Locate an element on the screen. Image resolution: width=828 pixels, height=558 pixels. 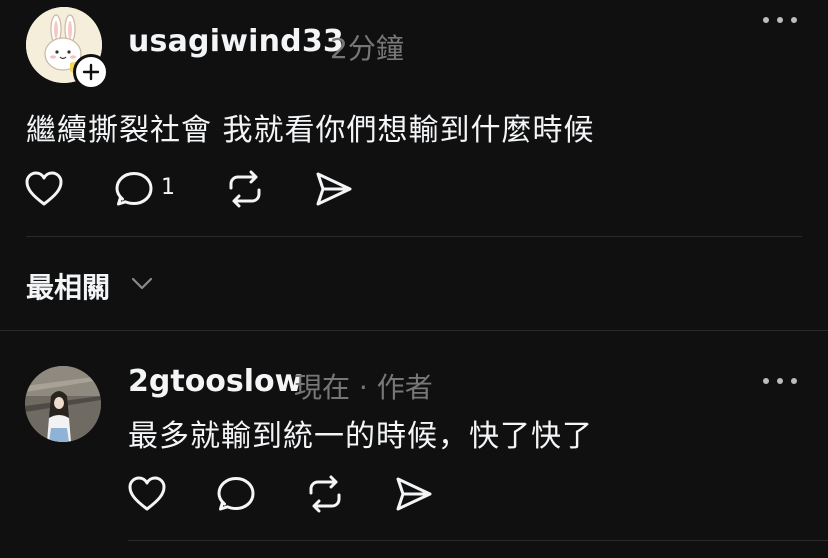
post-avatar is located at coordinates (67, 48).